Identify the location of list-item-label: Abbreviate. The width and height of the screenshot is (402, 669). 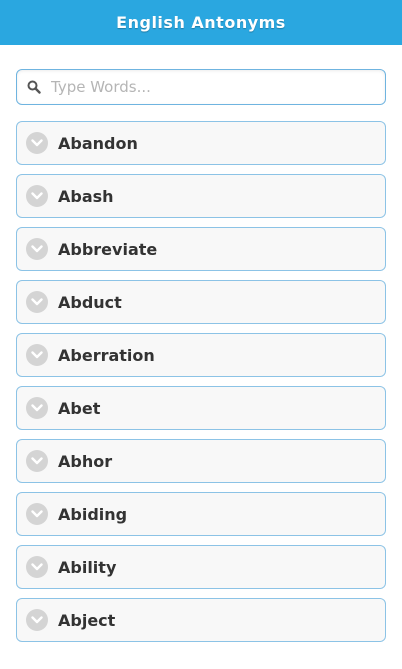
(108, 249).